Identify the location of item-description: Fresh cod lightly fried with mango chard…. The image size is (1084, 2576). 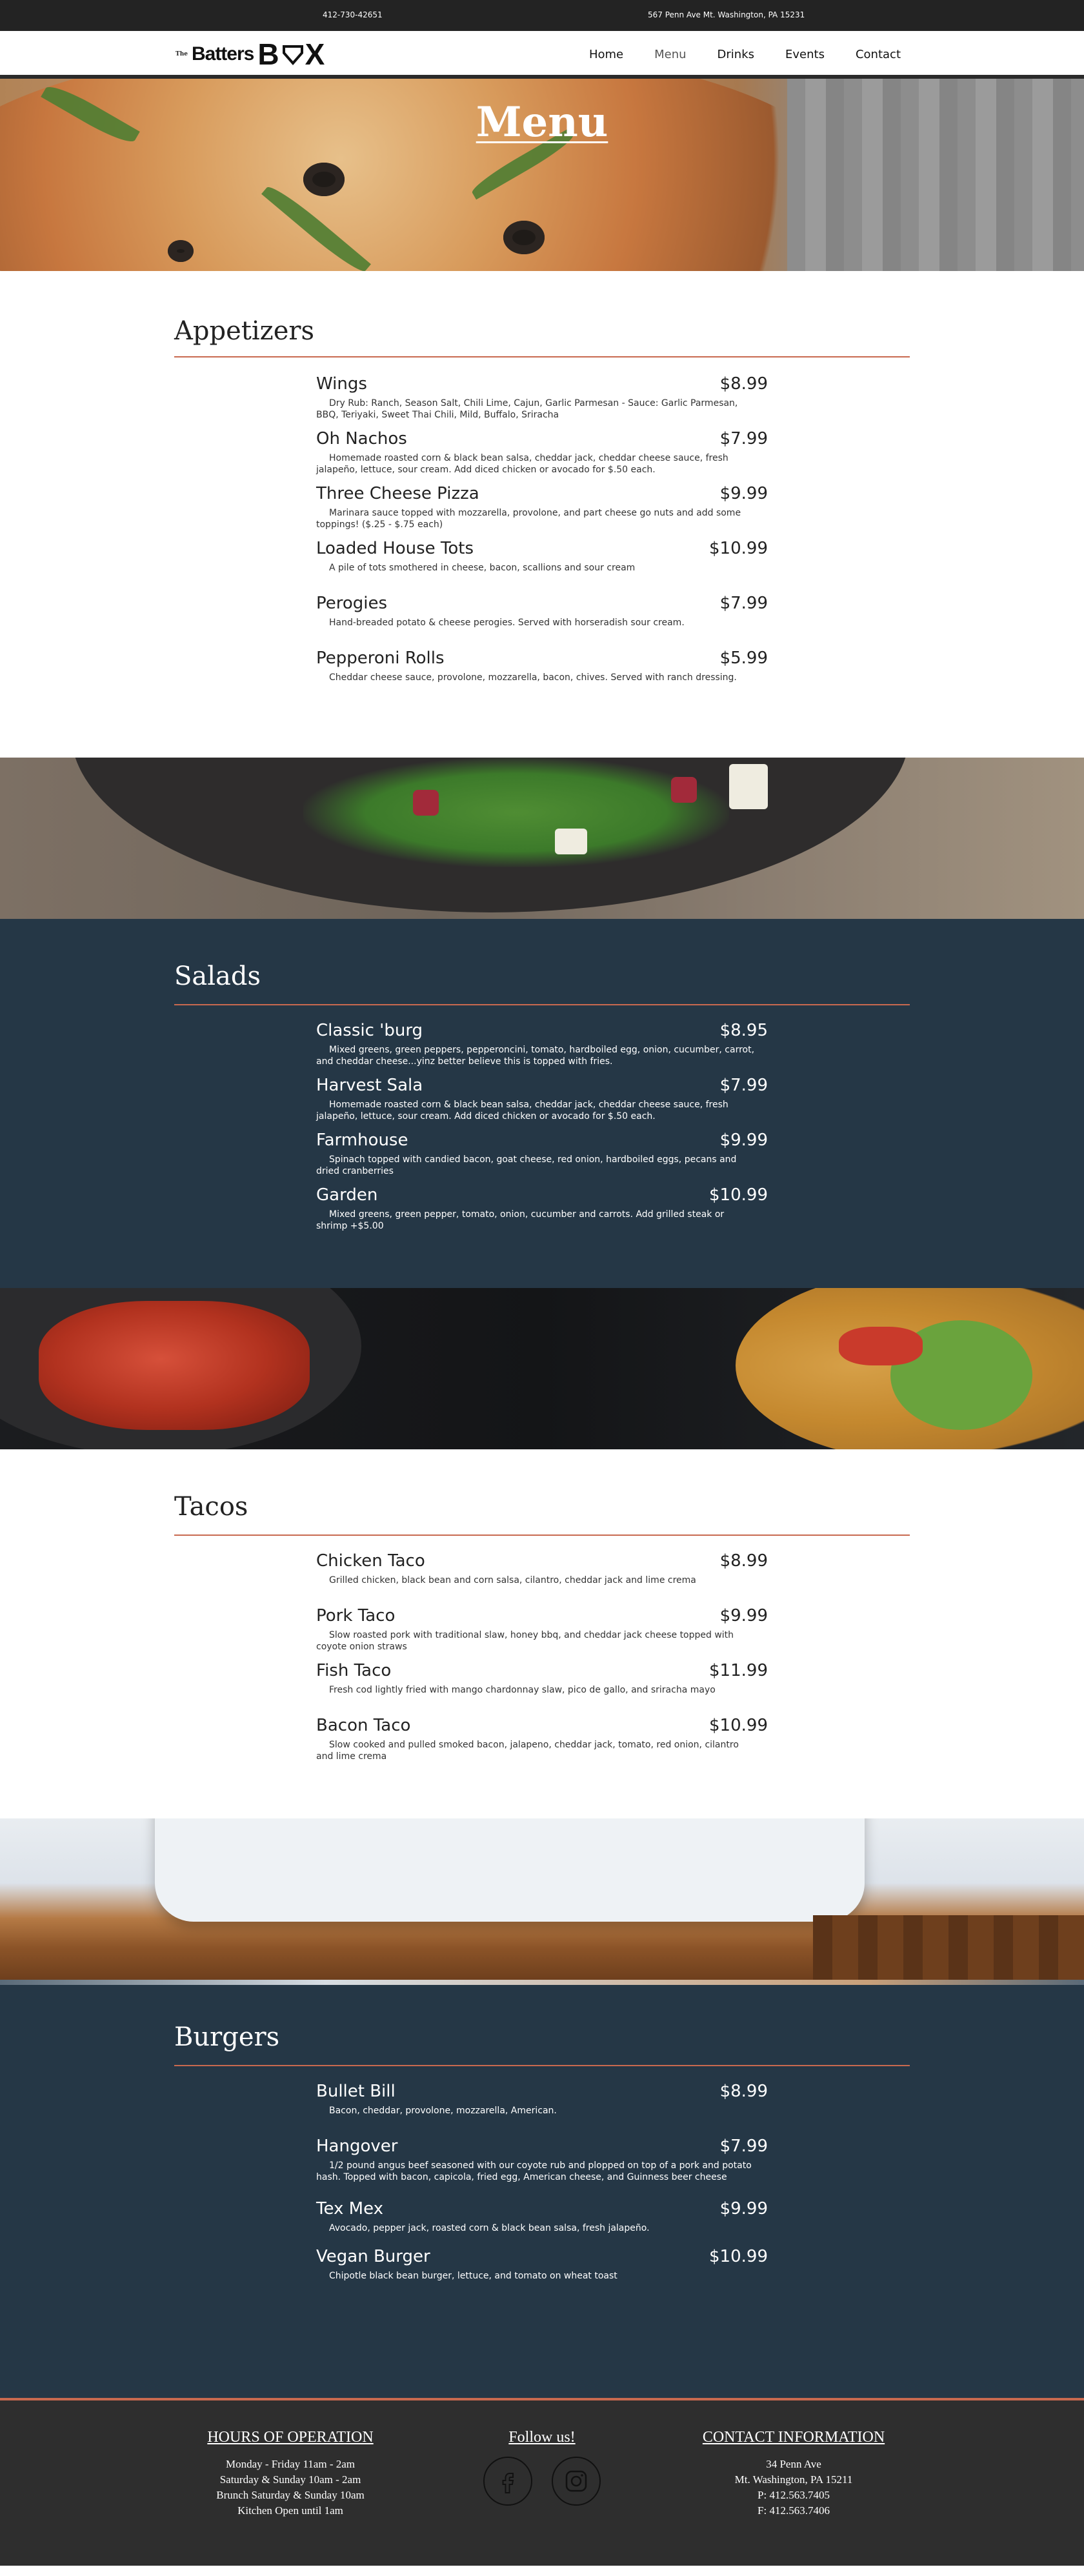
(523, 1690).